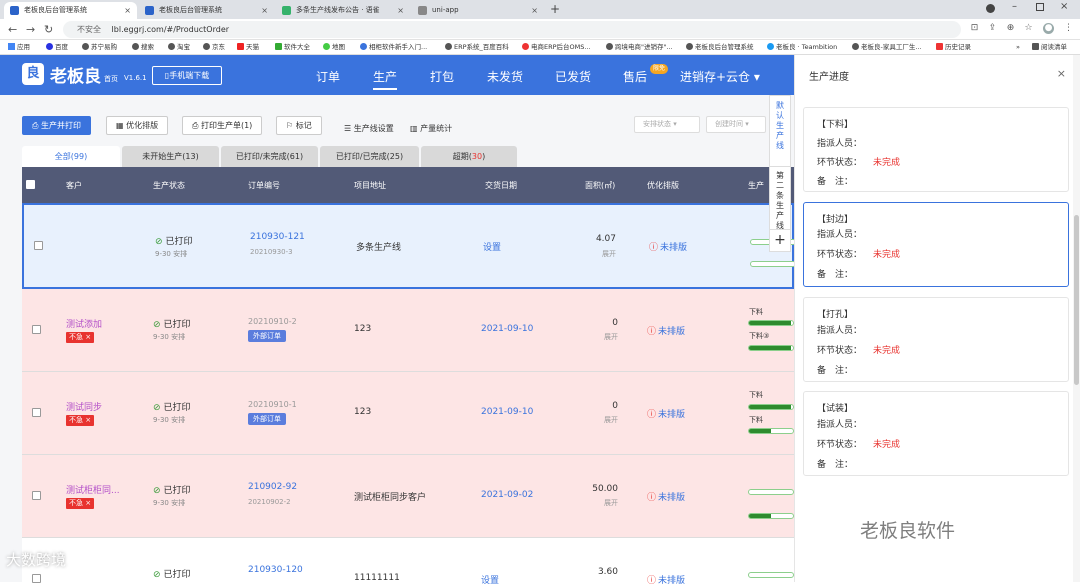 This screenshot has height=586, width=1080. Describe the element at coordinates (143, 47) in the screenshot. I see `bookmark: 搜索` at that location.